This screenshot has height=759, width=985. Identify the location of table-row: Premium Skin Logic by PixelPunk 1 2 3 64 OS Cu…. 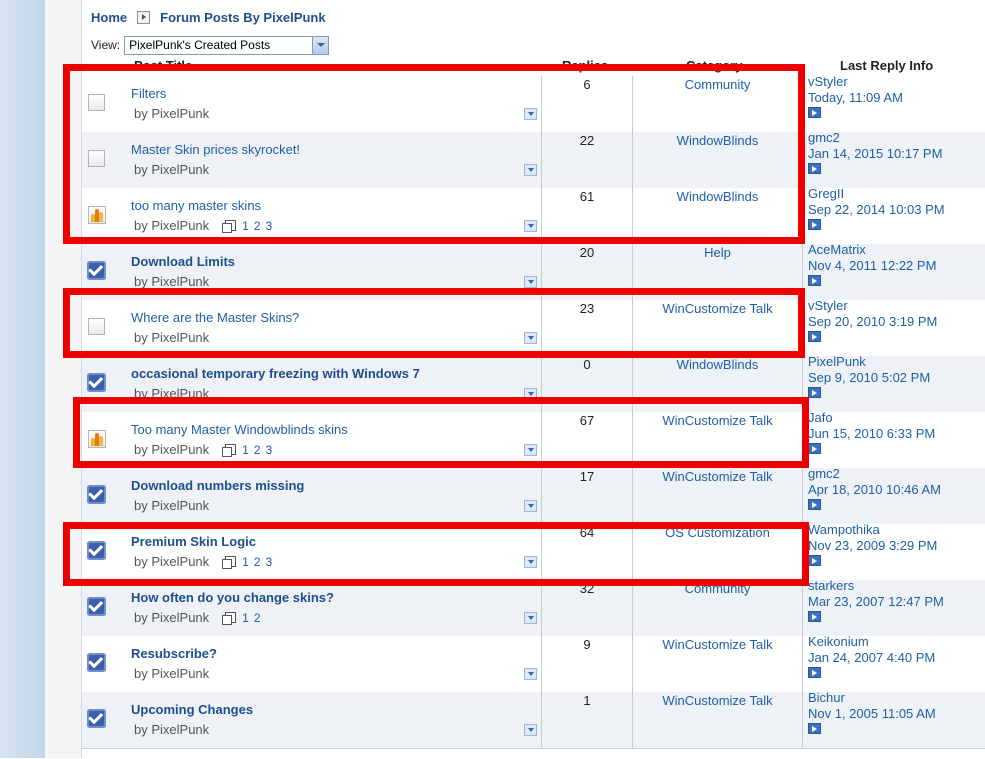
(533, 551).